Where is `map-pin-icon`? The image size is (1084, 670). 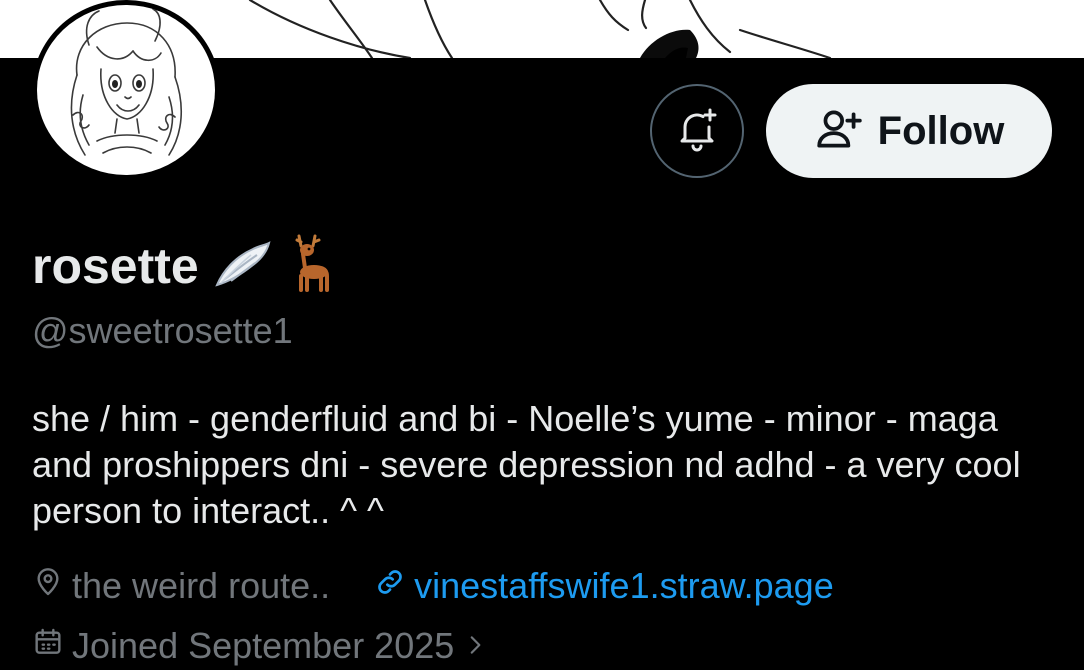 map-pin-icon is located at coordinates (48, 586).